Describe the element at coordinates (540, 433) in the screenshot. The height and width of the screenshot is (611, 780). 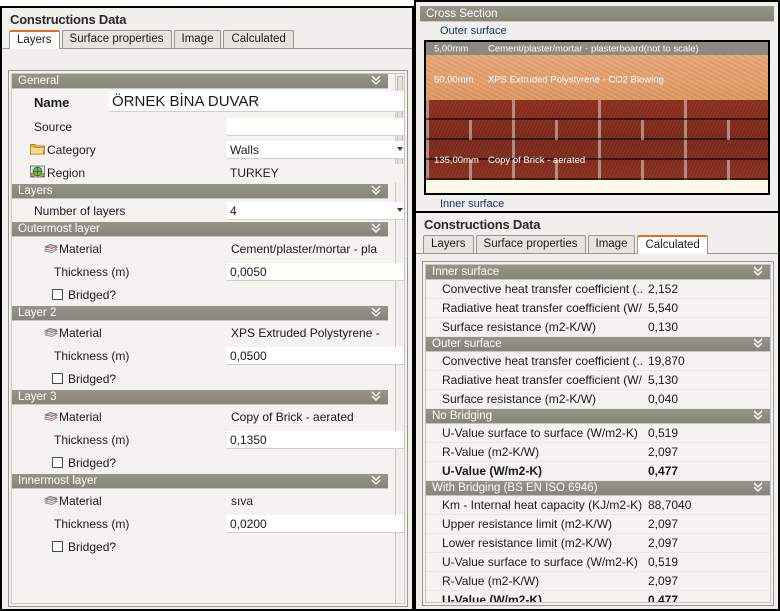
I see `calc-label-2-0: U-Value surface to surface (W/m2-K)` at that location.